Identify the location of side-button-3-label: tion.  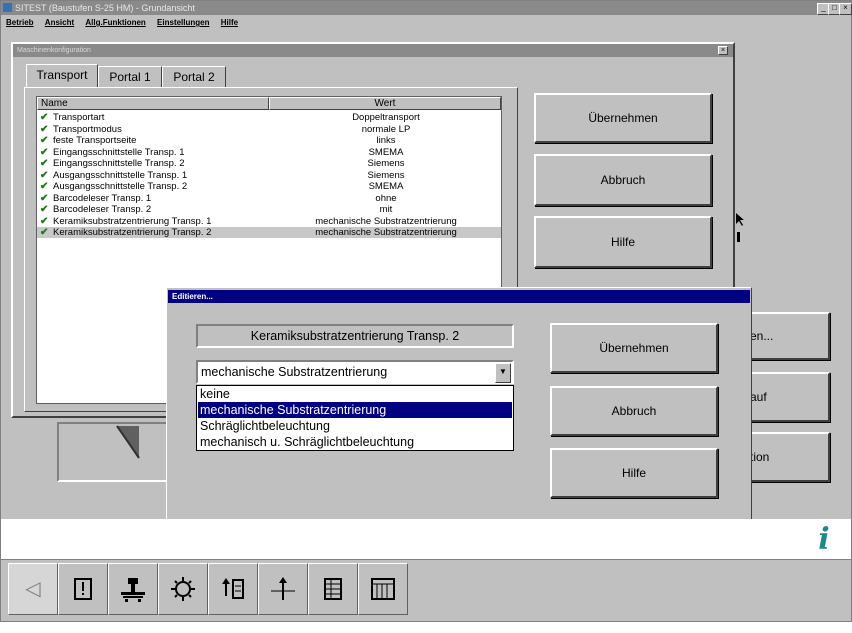
(760, 457).